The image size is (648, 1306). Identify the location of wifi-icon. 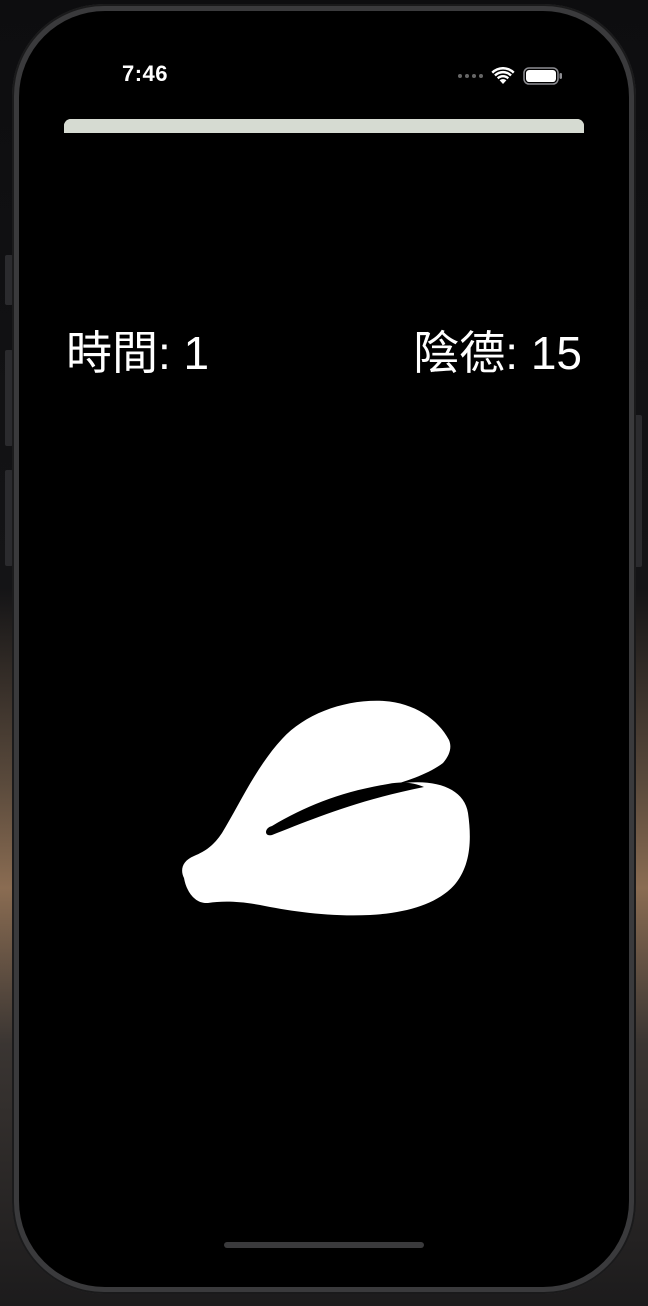
(503, 75).